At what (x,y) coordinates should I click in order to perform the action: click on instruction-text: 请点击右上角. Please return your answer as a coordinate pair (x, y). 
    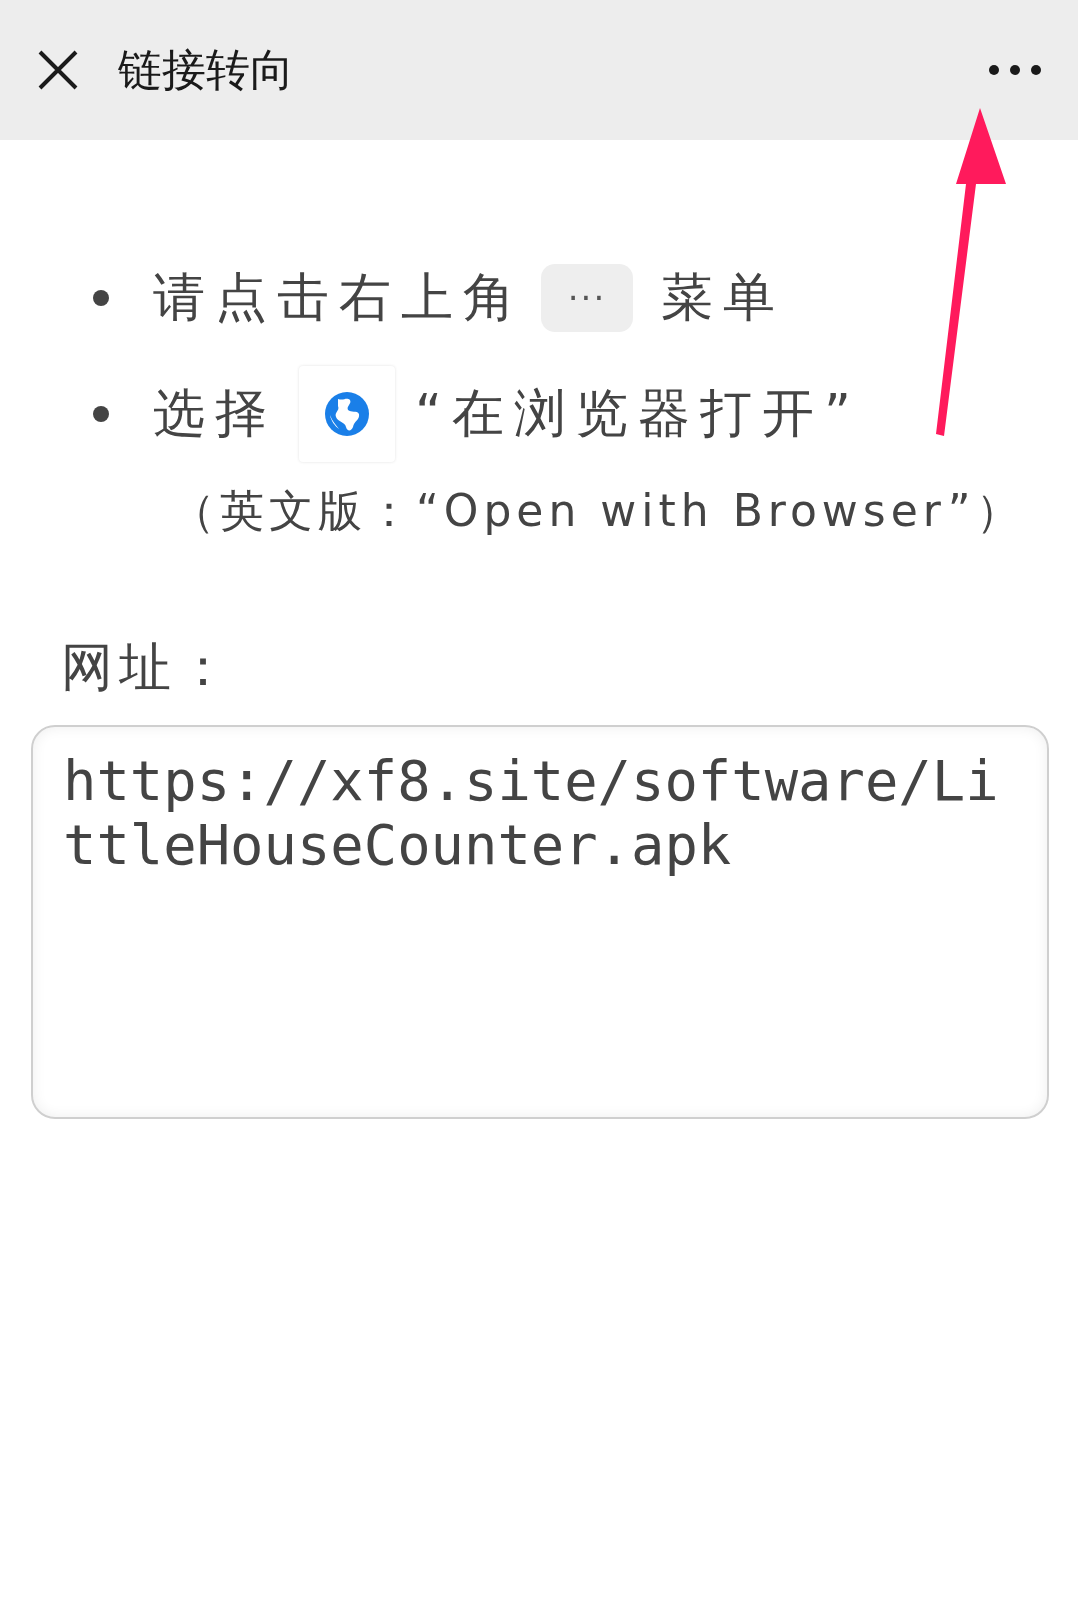
    Looking at the image, I should click on (339, 297).